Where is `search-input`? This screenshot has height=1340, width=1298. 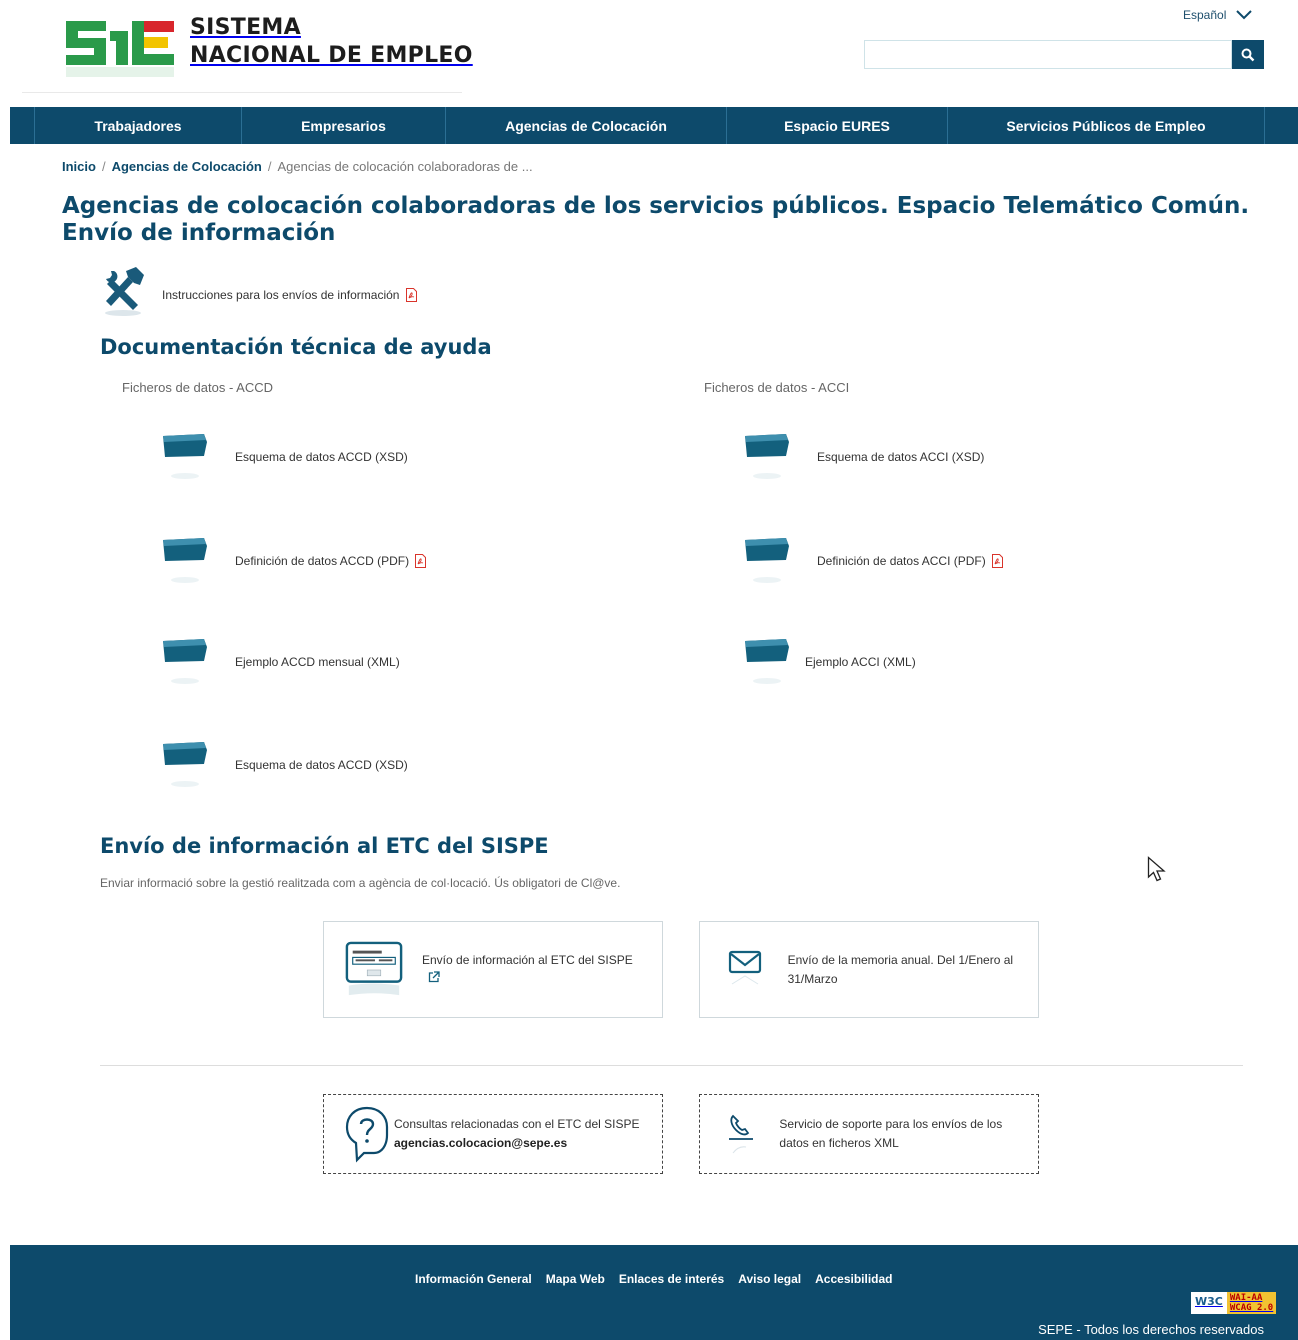
search-input is located at coordinates (1048, 54).